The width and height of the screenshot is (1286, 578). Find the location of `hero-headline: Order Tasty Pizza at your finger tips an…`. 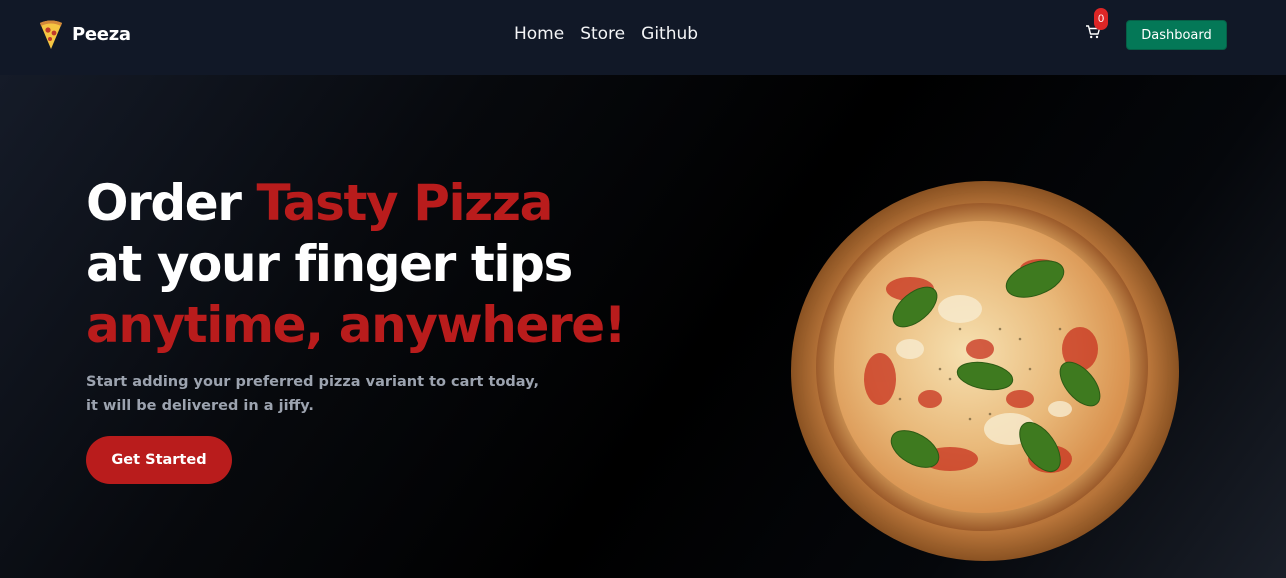

hero-headline: Order Tasty Pizza at your finger tips an… is located at coordinates (356, 264).